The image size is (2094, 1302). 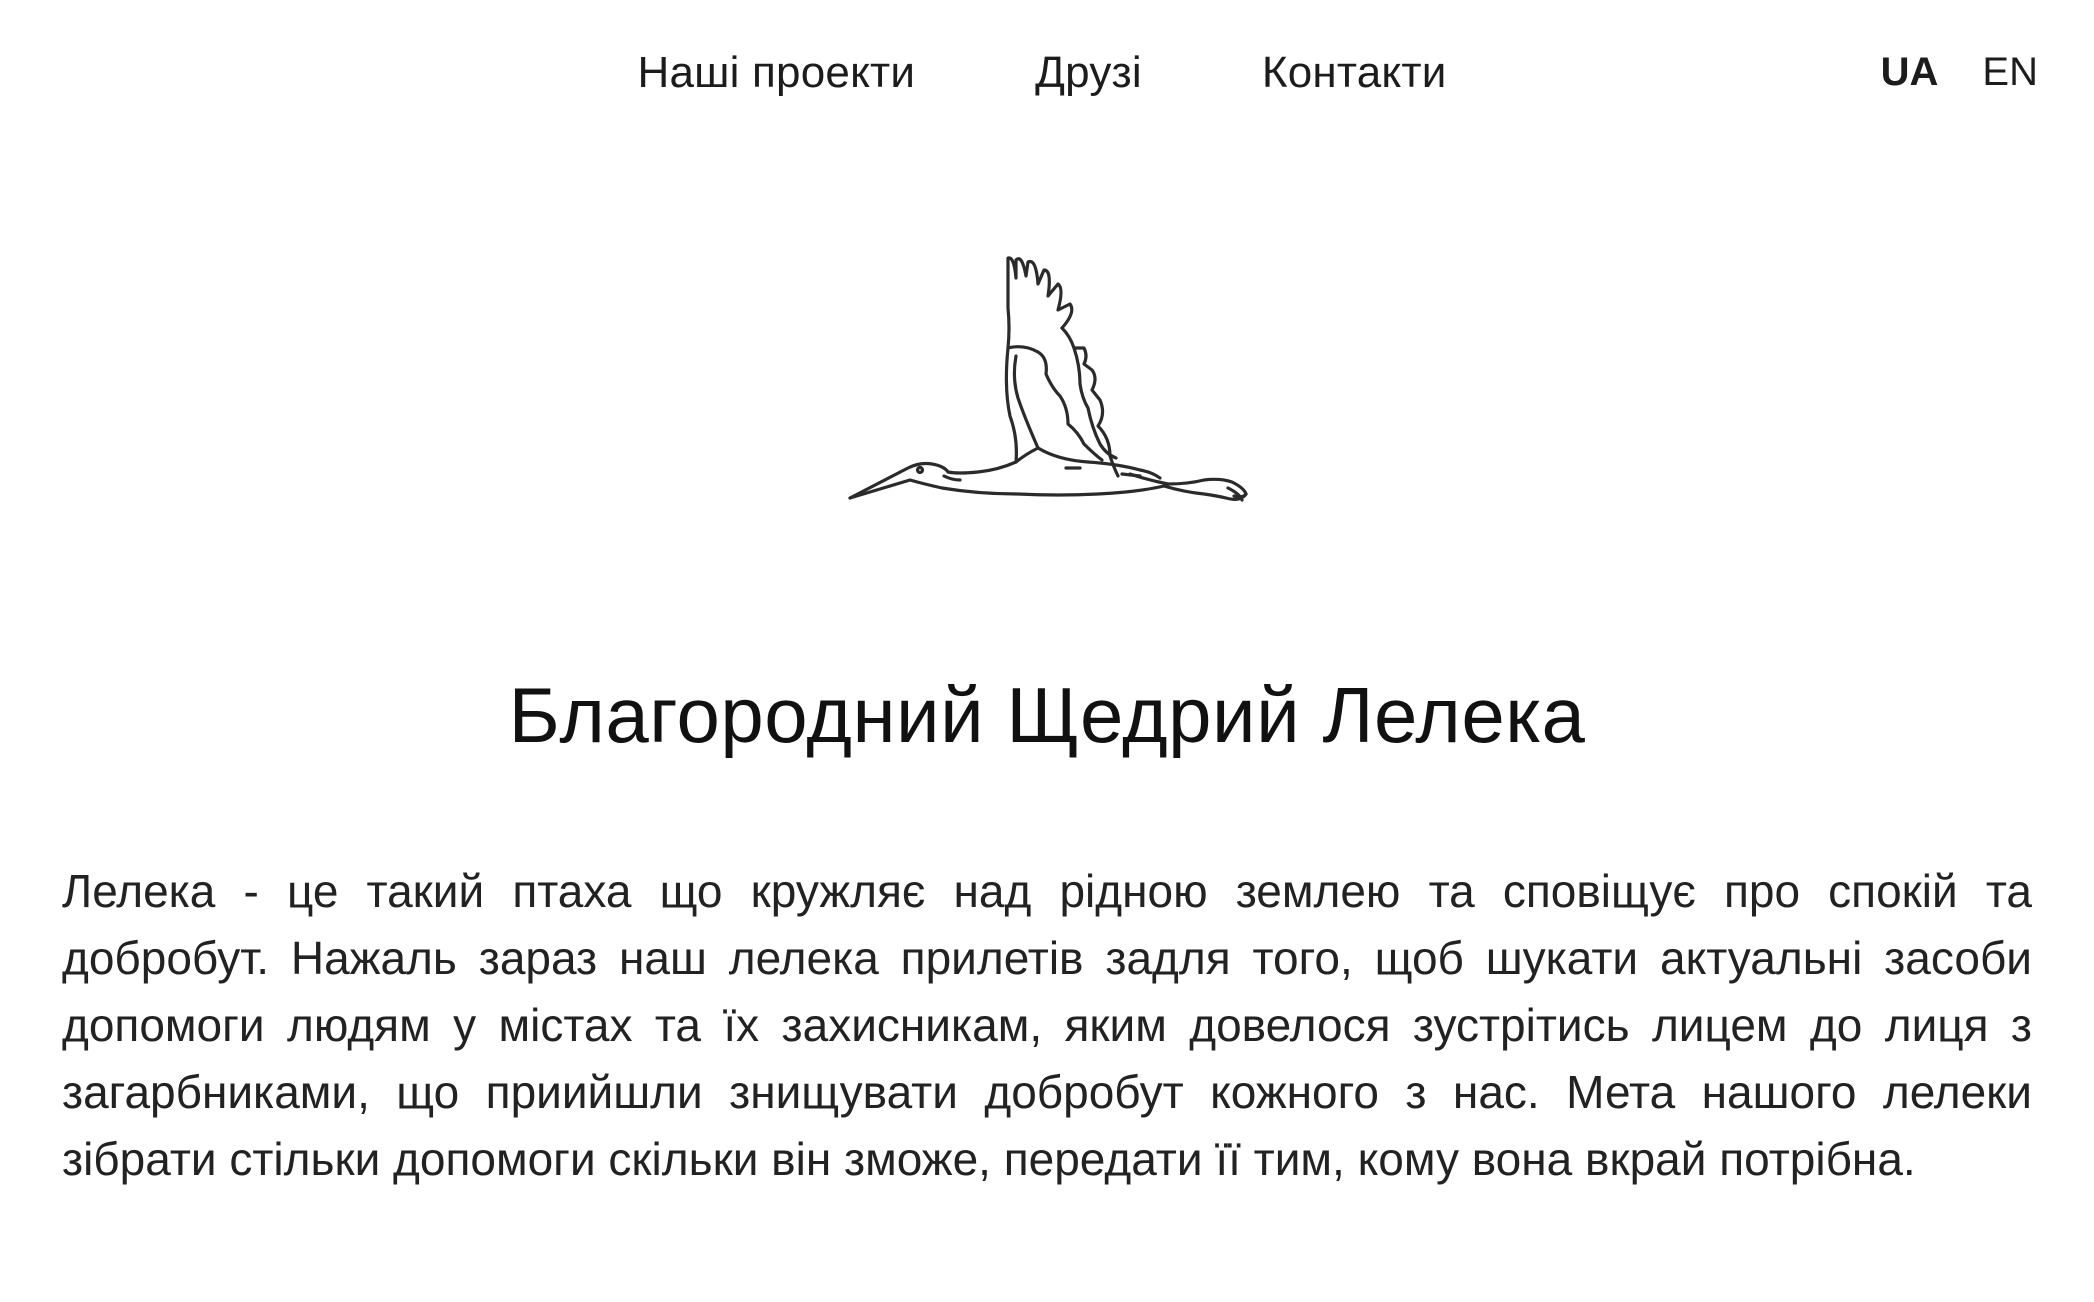 I want to click on lang-ua-button: UA, so click(x=1910, y=72).